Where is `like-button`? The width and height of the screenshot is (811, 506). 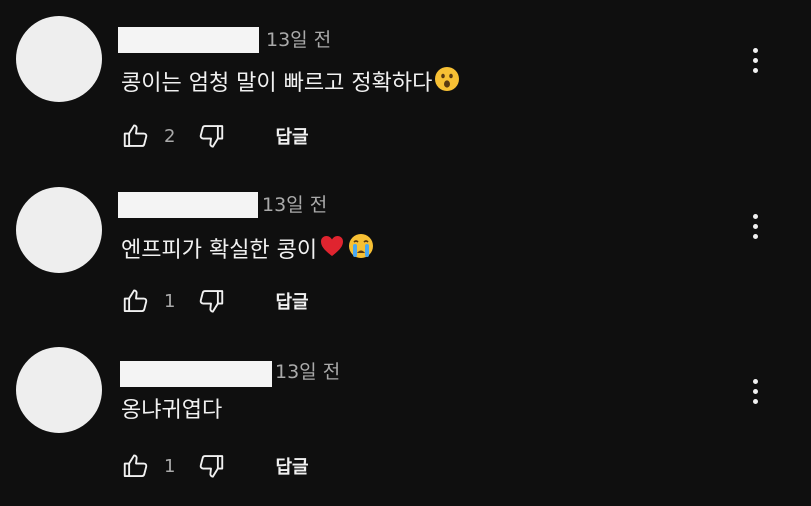 like-button is located at coordinates (136, 466).